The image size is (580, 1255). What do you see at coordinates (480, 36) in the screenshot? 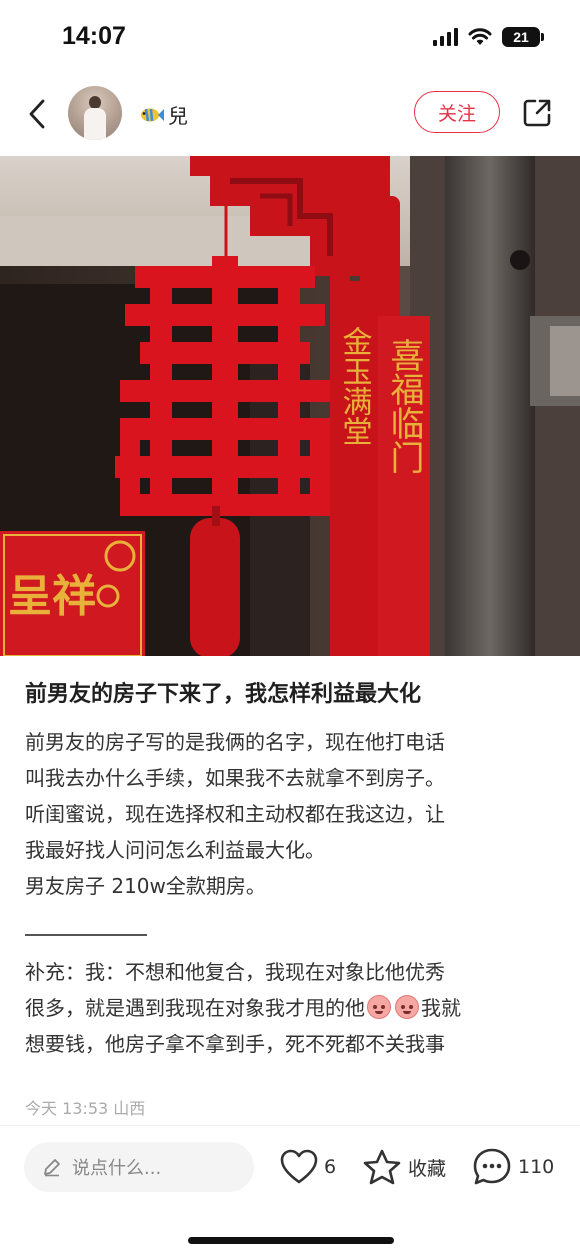
I see `wifi-icon` at bounding box center [480, 36].